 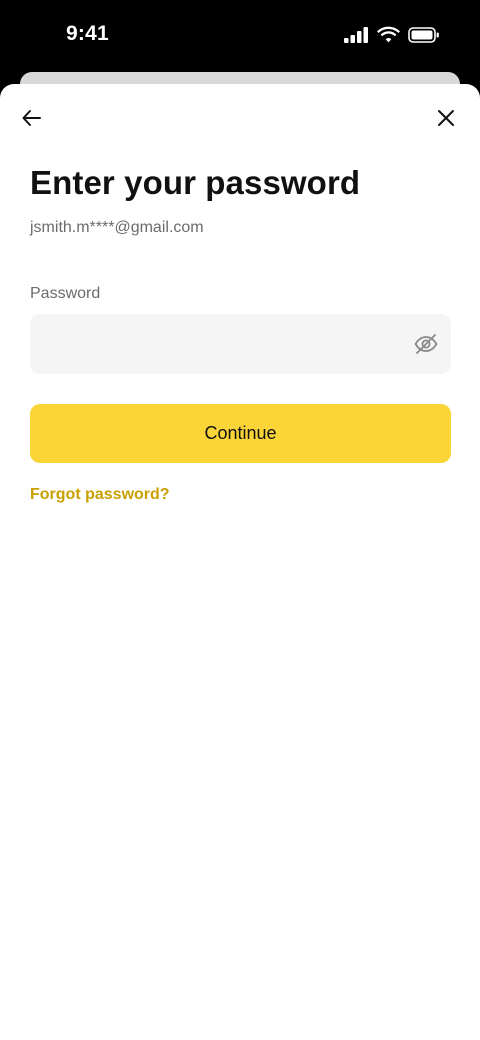 What do you see at coordinates (195, 182) in the screenshot?
I see `page-title: Enter your password` at bounding box center [195, 182].